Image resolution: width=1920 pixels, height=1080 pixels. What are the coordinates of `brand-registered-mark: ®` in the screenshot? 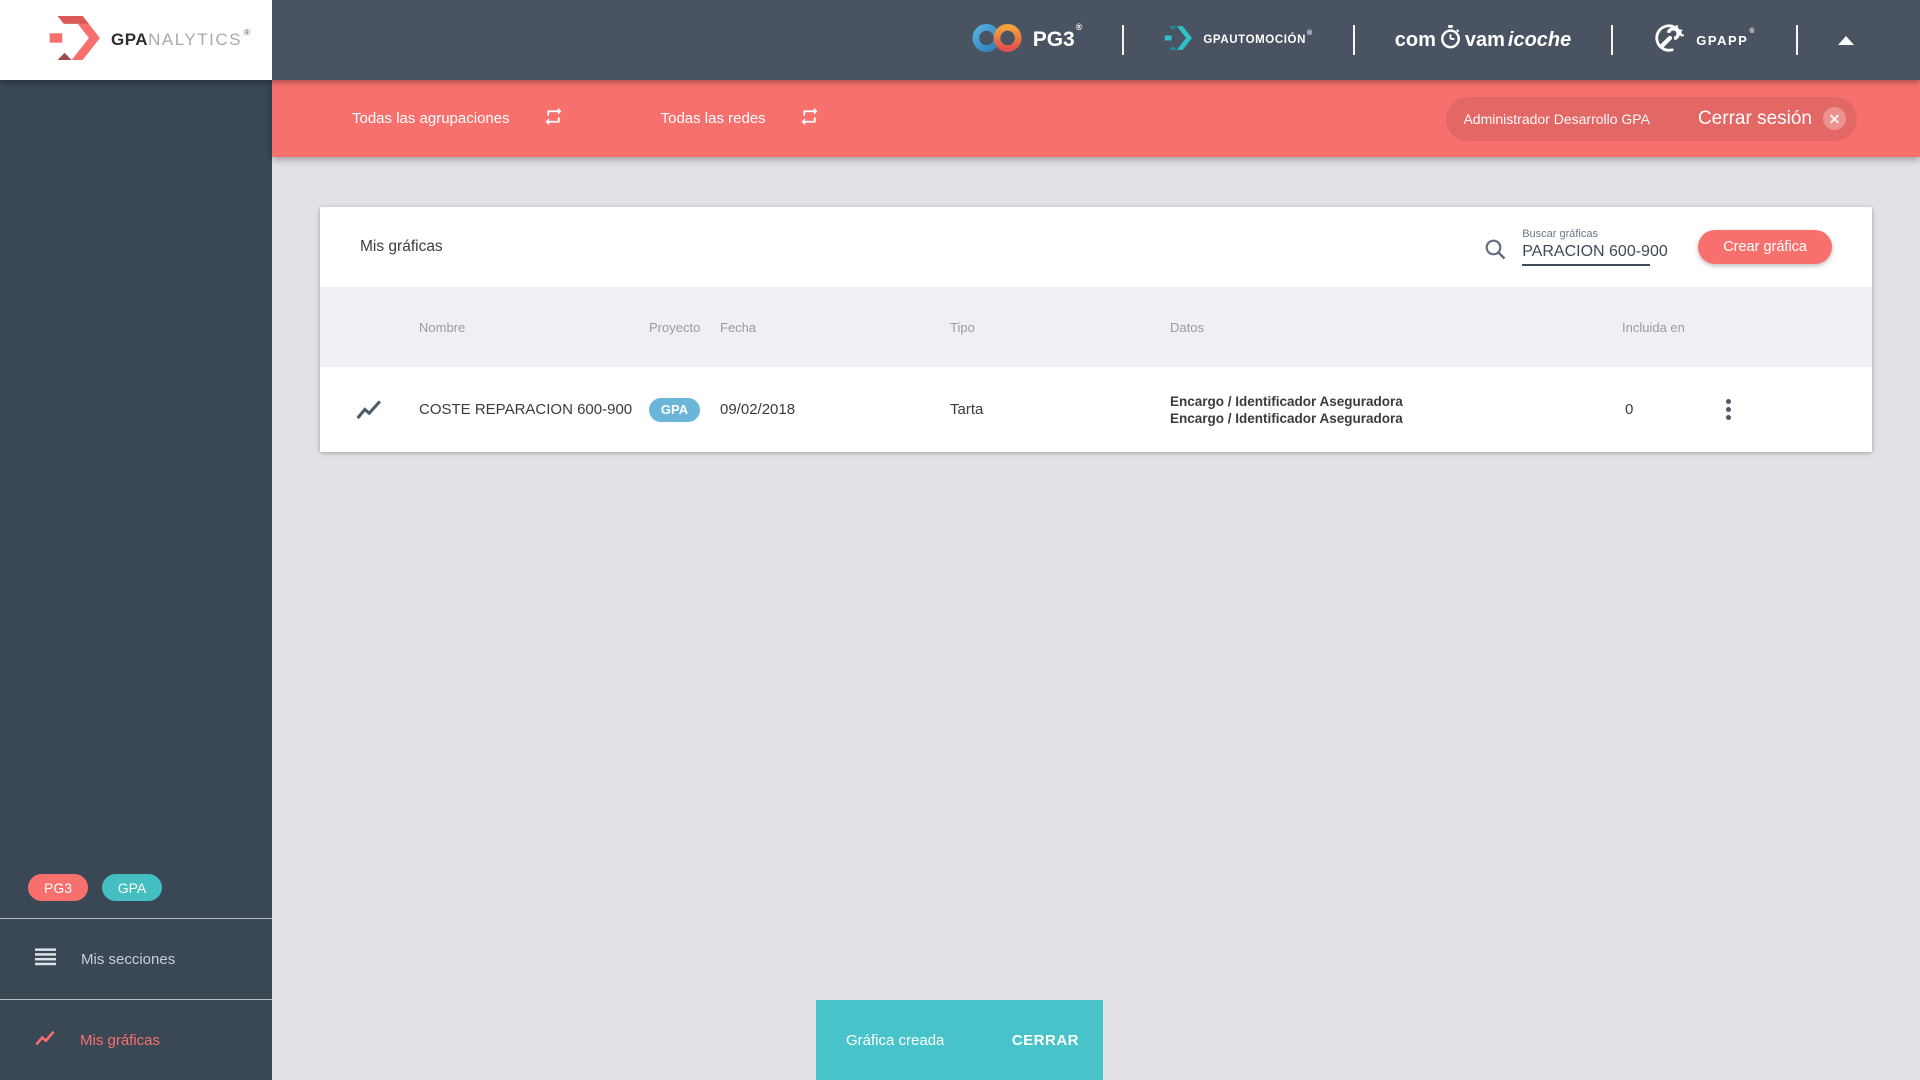 It's located at (247, 32).